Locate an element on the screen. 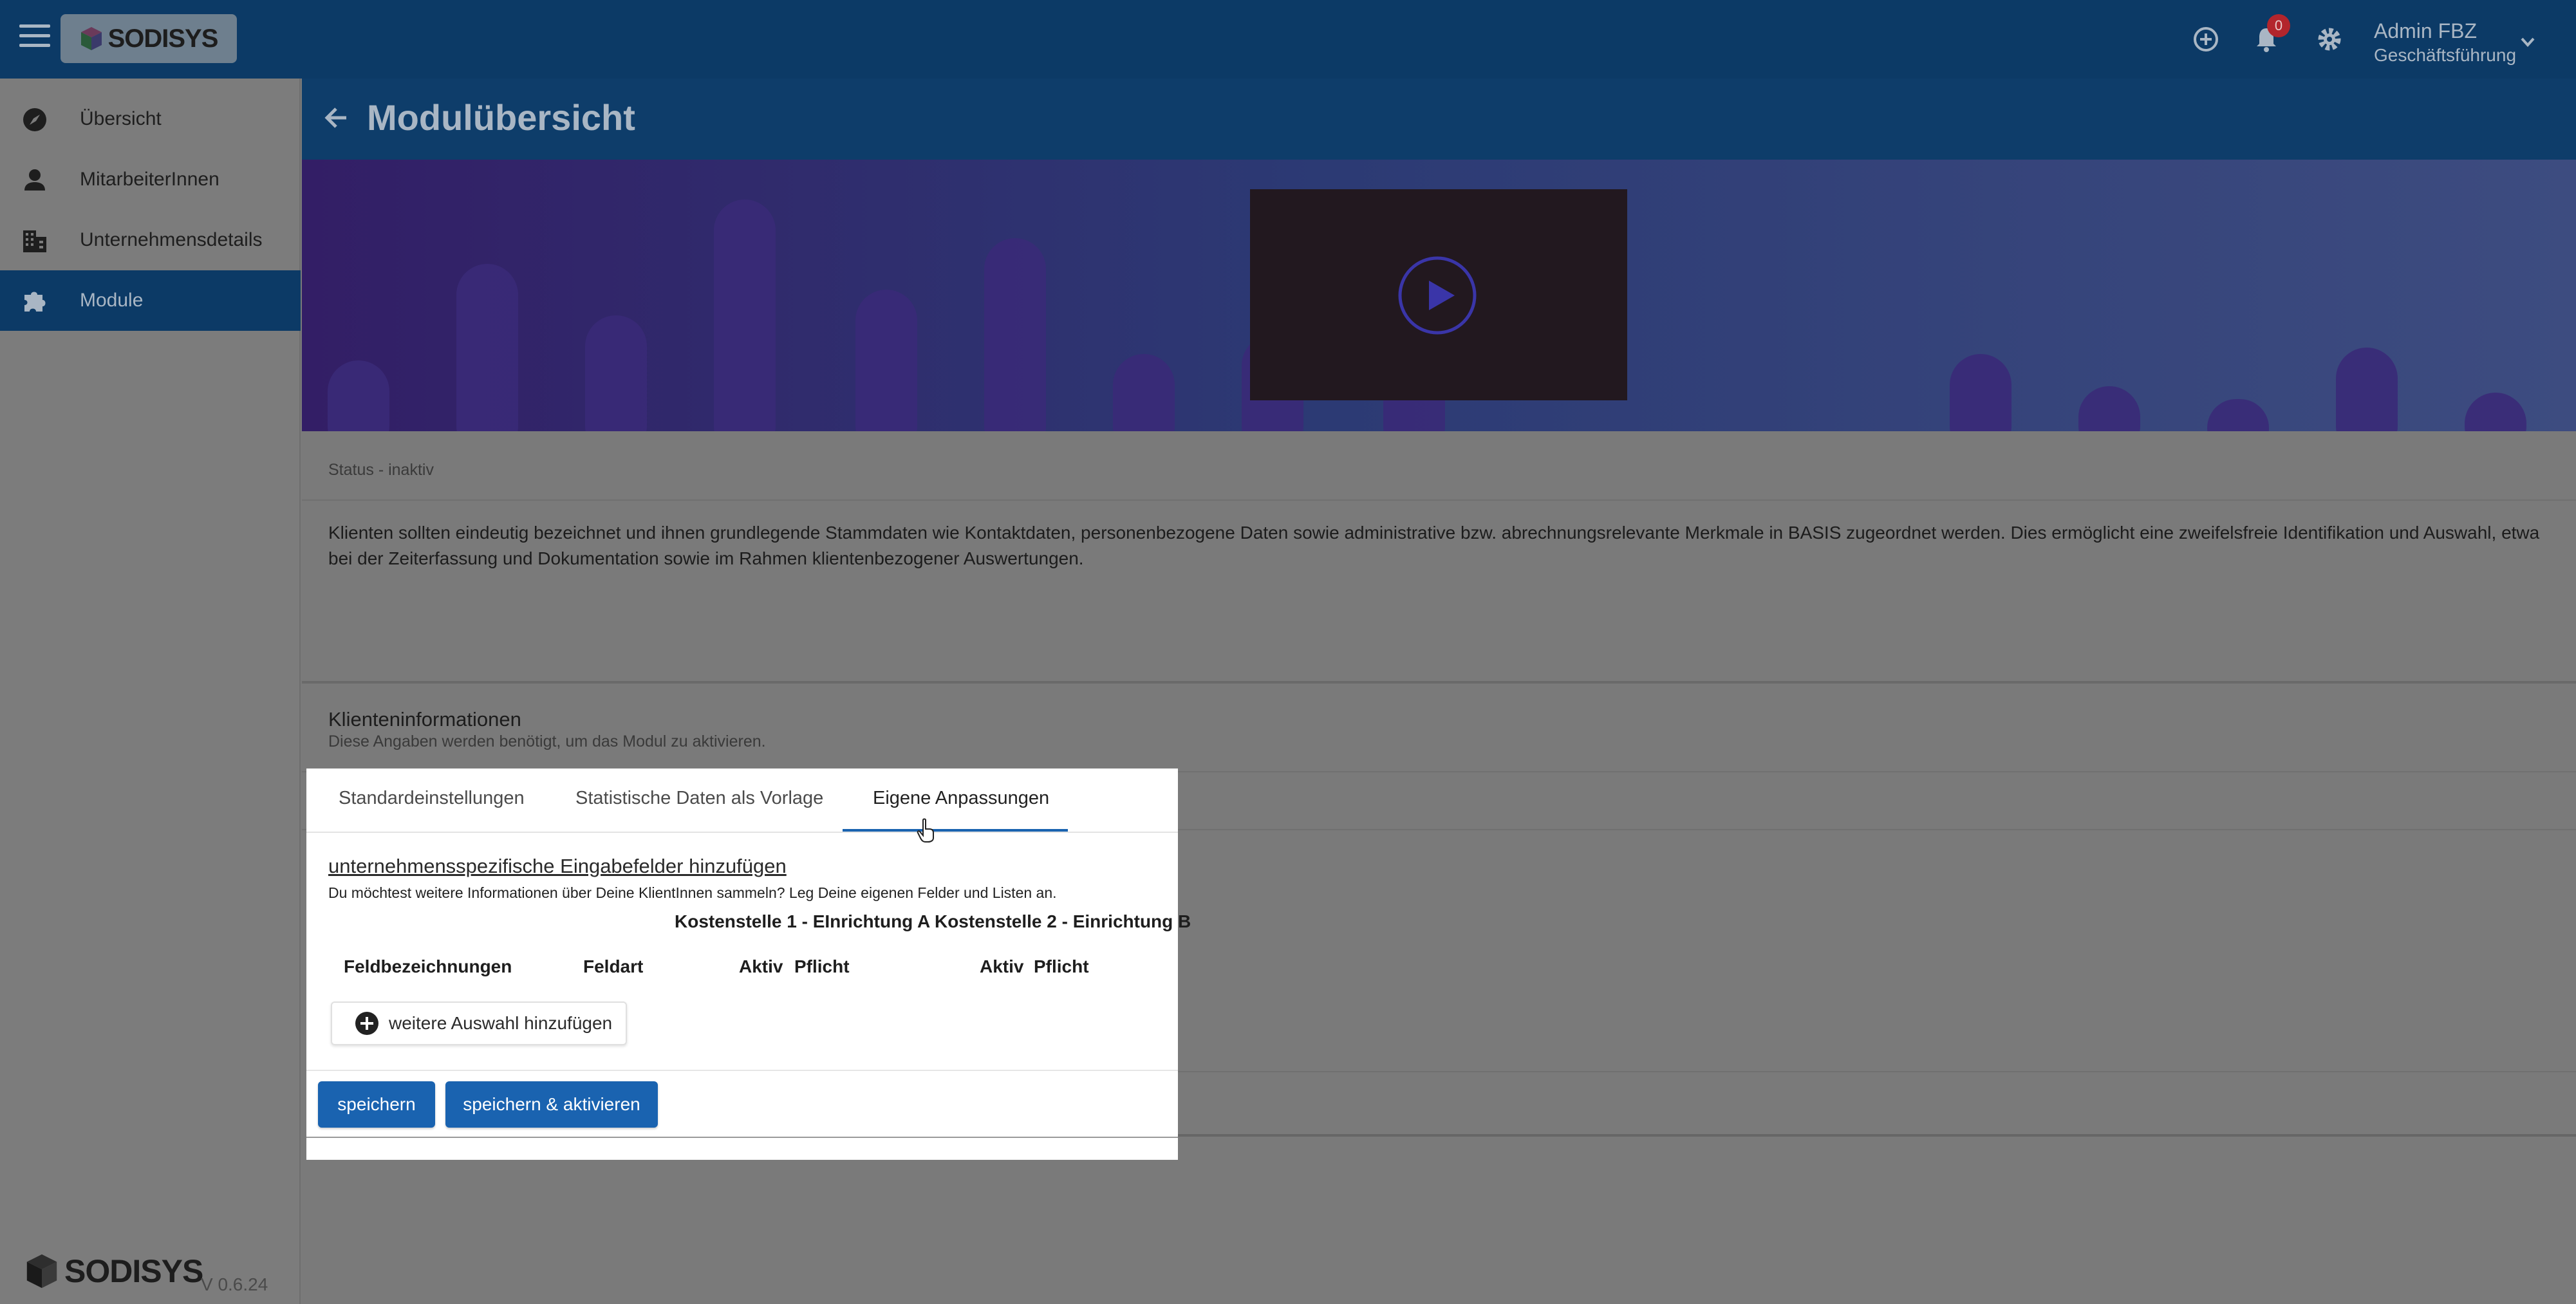 The height and width of the screenshot is (1304, 2576). column-header-active-1: Aktiv is located at coordinates (761, 966).